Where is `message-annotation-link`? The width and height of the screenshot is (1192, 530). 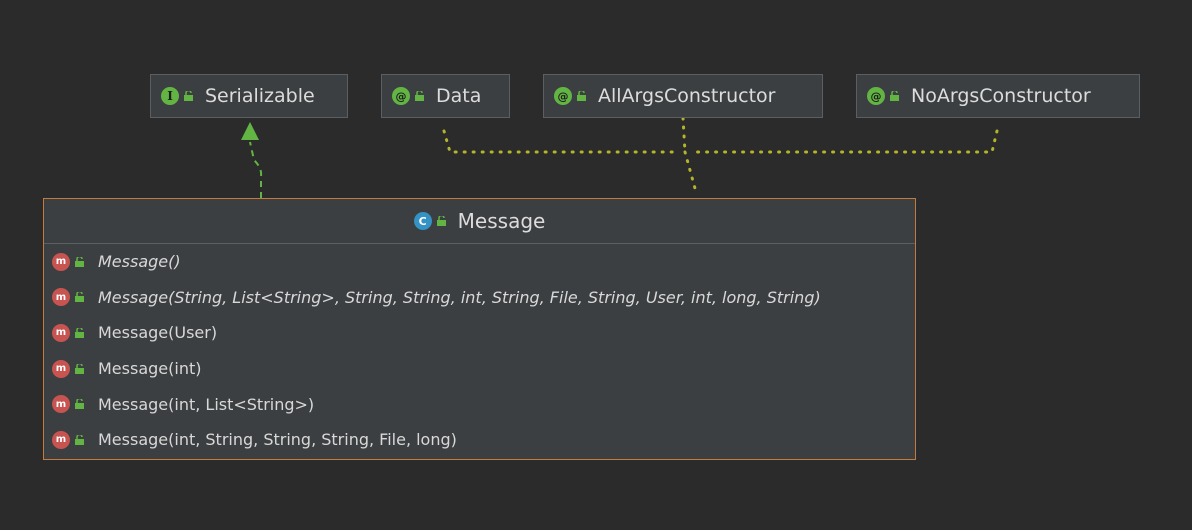 message-annotation-link is located at coordinates (690, 172).